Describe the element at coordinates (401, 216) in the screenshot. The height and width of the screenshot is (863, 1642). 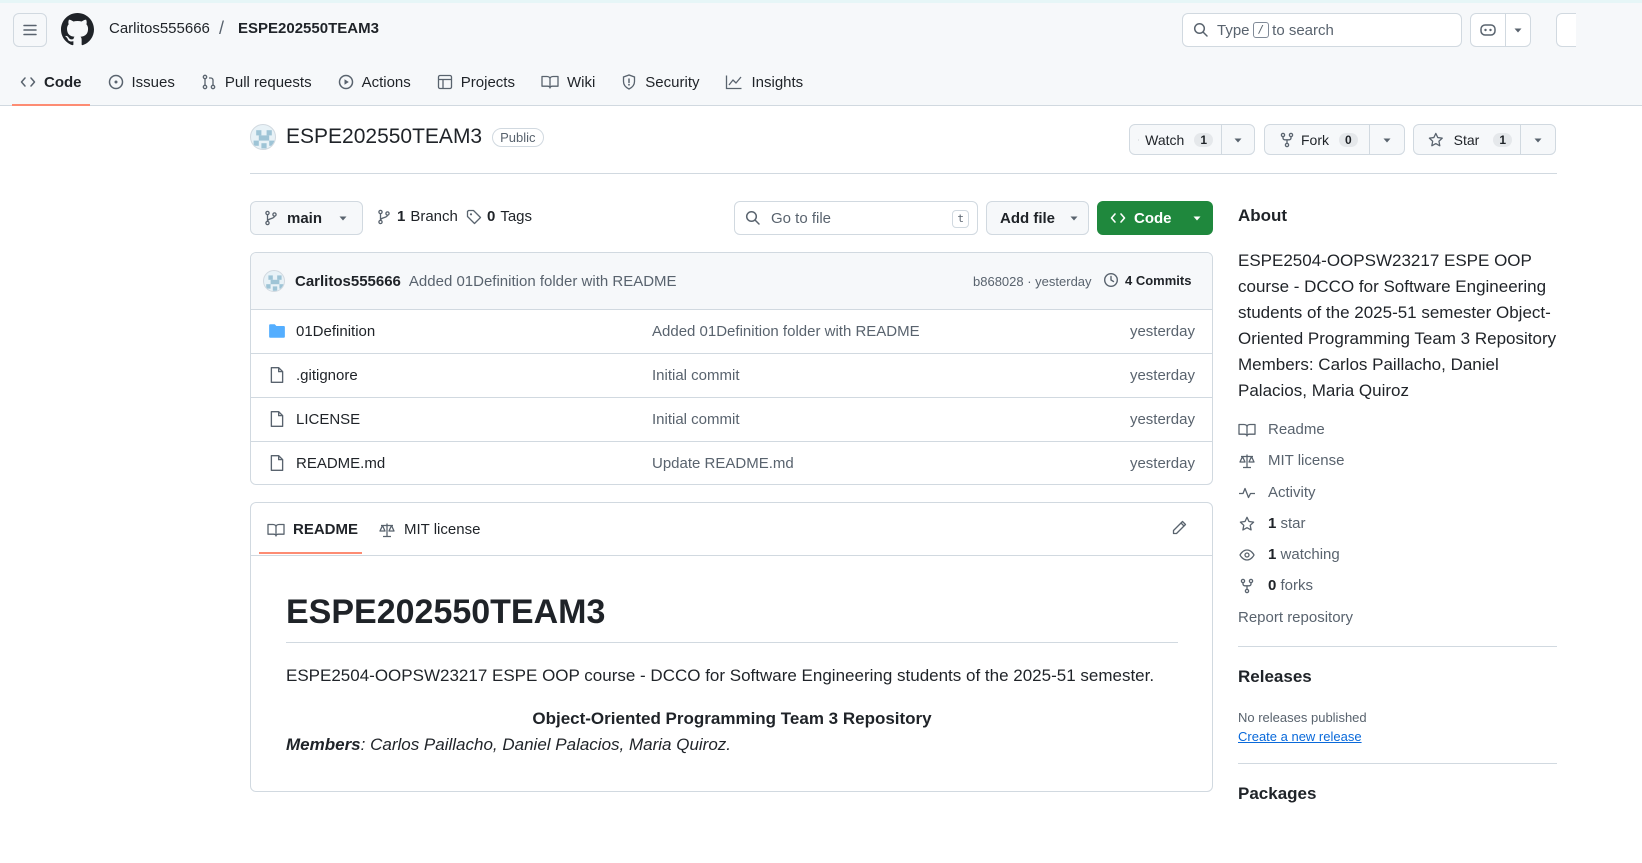
I see `branches-count: 1` at that location.